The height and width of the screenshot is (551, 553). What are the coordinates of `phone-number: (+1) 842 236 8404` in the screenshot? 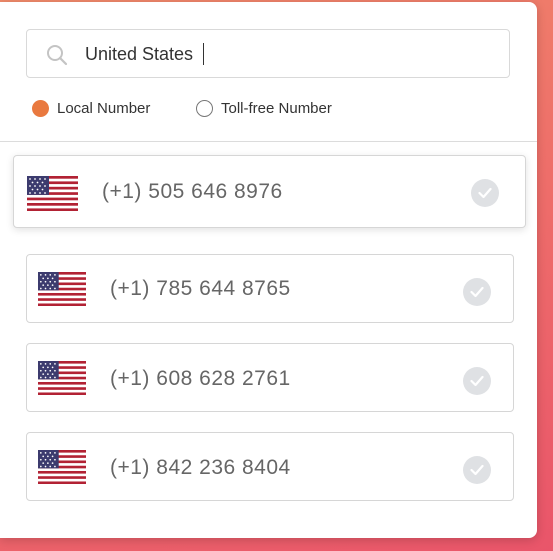 It's located at (200, 467).